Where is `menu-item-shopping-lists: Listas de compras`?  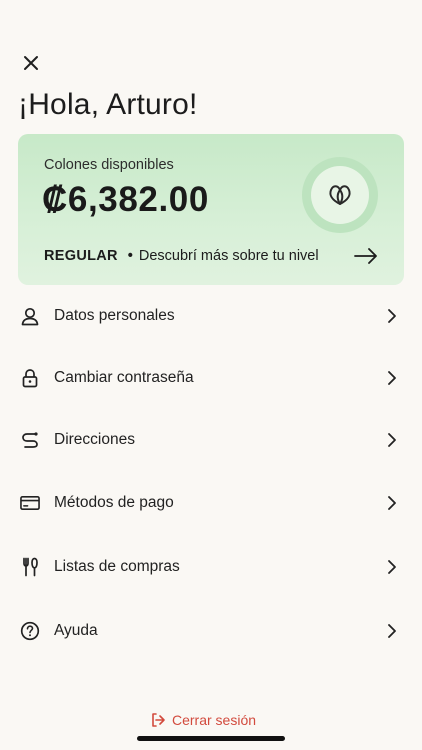 menu-item-shopping-lists: Listas de compras is located at coordinates (211, 567).